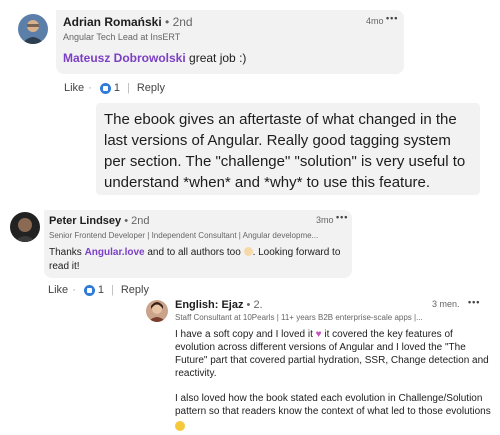 The image size is (500, 435). What do you see at coordinates (334, 428) in the screenshot?
I see `smile-emoji-icon` at bounding box center [334, 428].